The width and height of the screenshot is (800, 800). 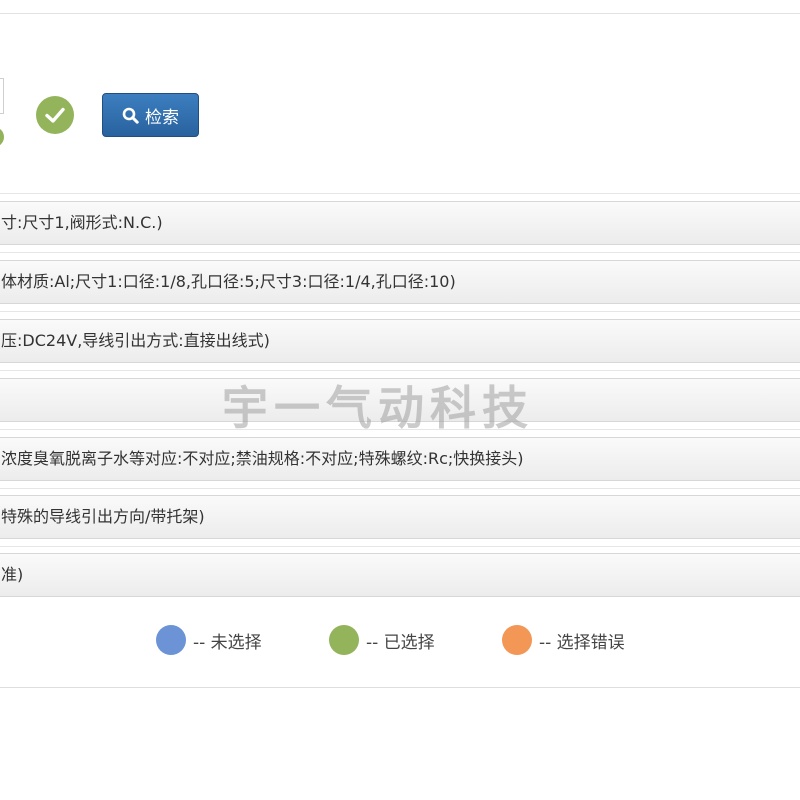 I want to click on legend-label: -- 选择错误, so click(x=582, y=642).